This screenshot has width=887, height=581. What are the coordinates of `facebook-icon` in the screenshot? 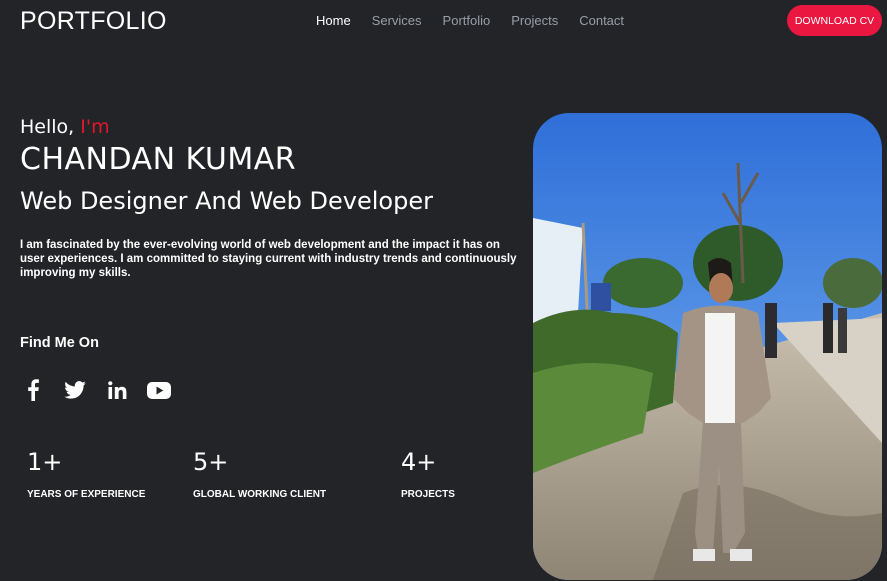 It's located at (33, 390).